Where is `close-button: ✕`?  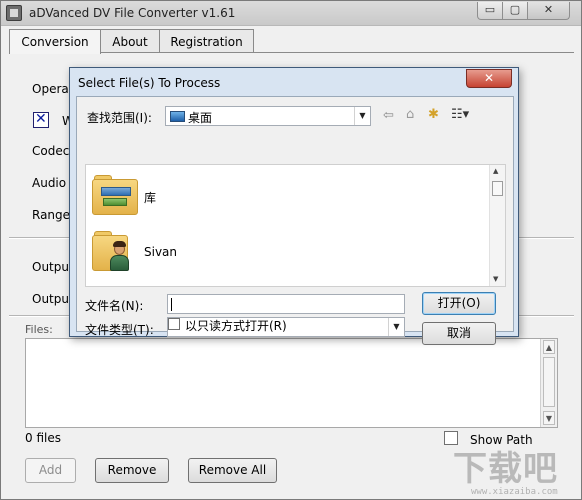
close-button: ✕ is located at coordinates (548, 11).